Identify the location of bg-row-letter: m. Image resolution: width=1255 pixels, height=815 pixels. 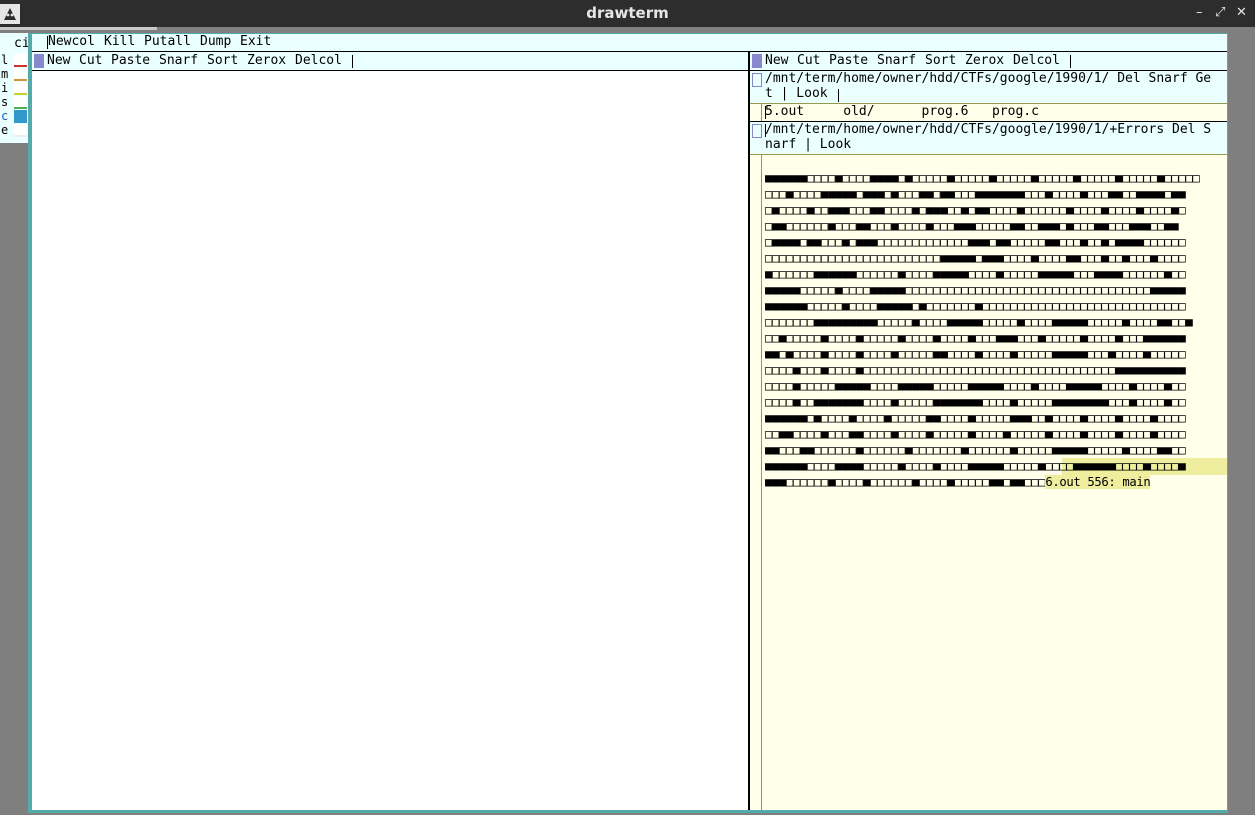
(5, 74).